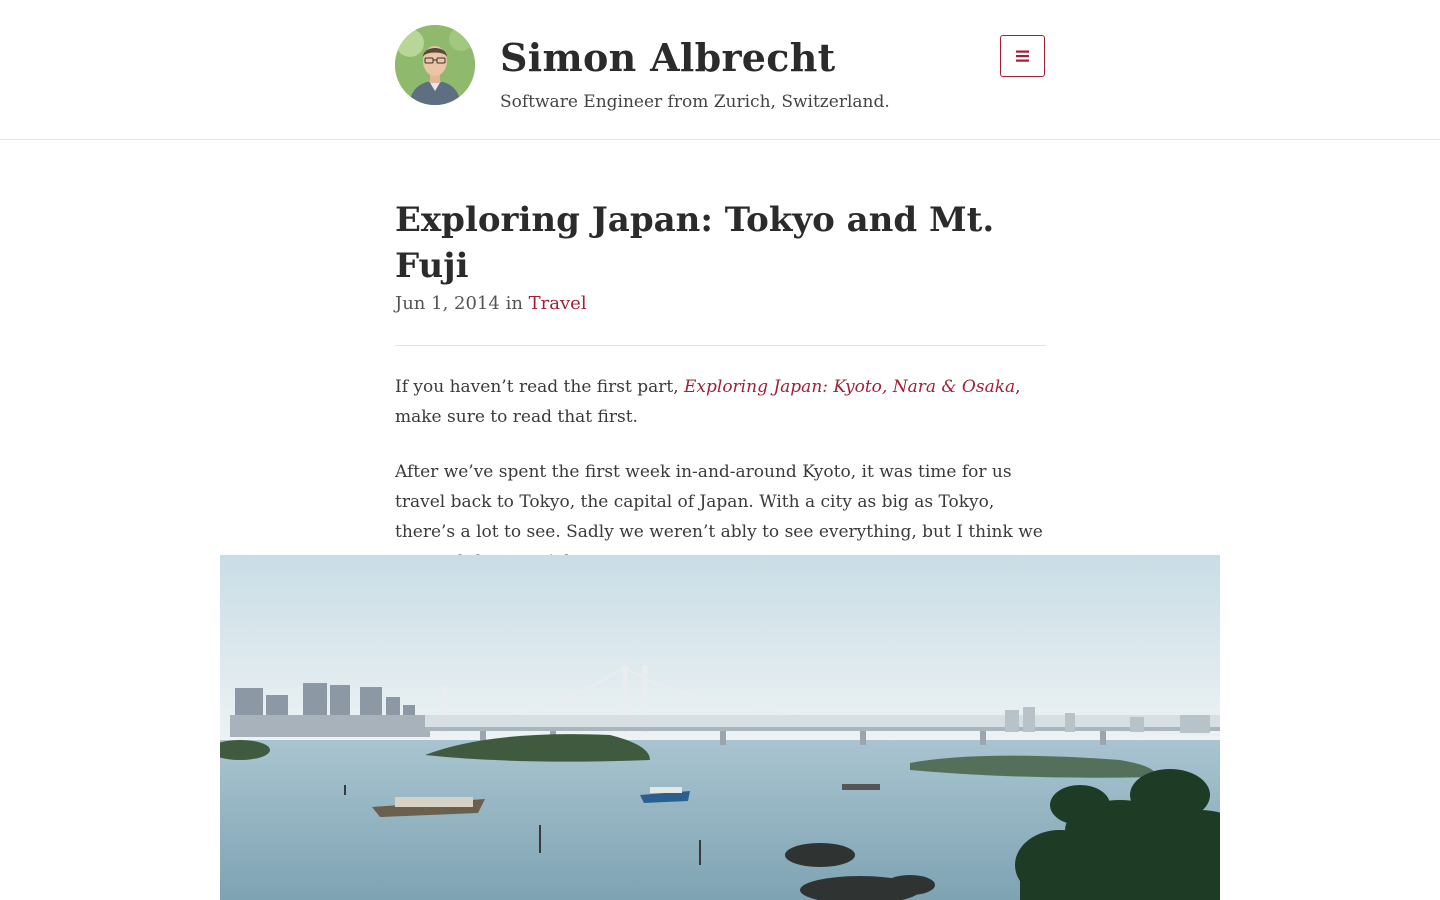 Image resolution: width=1440 pixels, height=900 pixels. I want to click on category-link: Travel, so click(558, 303).